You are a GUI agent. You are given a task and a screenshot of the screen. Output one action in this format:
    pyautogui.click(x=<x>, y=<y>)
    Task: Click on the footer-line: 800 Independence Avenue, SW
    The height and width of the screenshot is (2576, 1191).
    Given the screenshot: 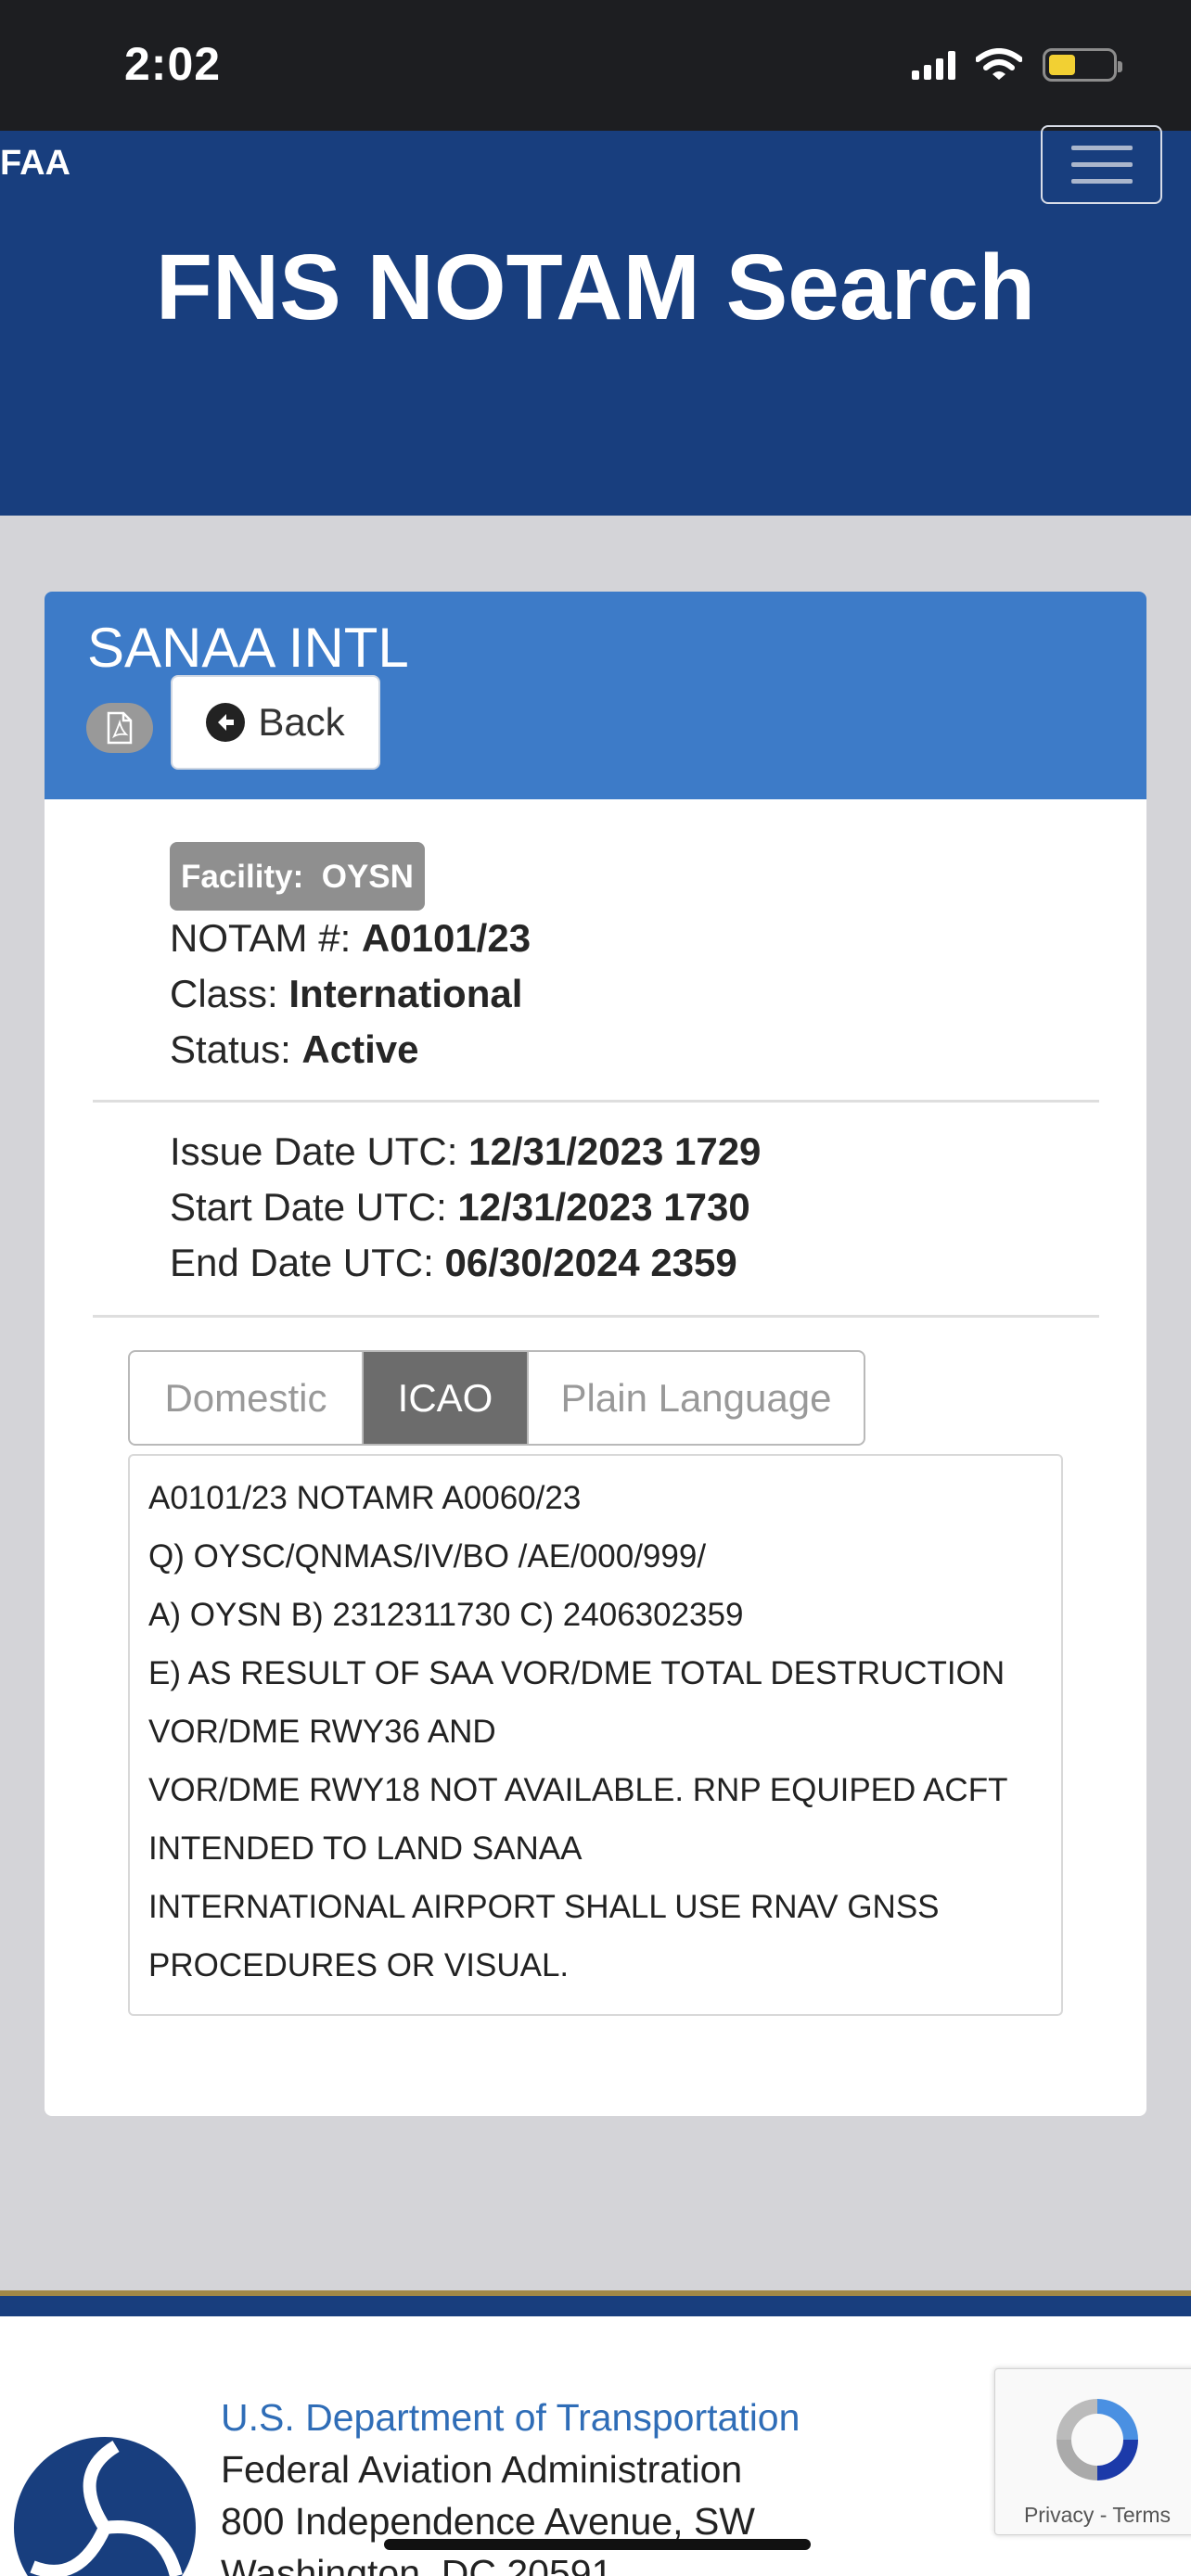 What is the action you would take?
    pyautogui.click(x=488, y=2521)
    